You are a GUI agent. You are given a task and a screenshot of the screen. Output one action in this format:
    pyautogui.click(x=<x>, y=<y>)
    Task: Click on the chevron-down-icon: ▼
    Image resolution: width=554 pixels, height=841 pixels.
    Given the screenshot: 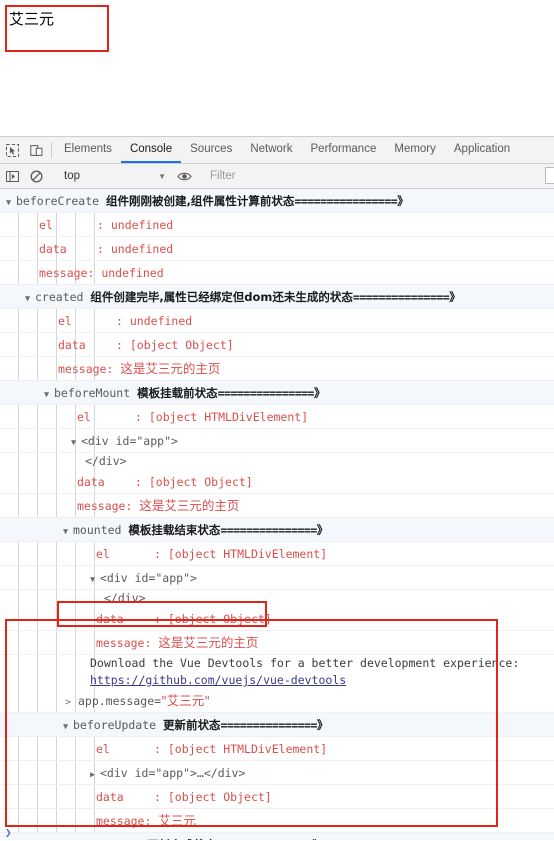 What is the action you would take?
    pyautogui.click(x=162, y=176)
    